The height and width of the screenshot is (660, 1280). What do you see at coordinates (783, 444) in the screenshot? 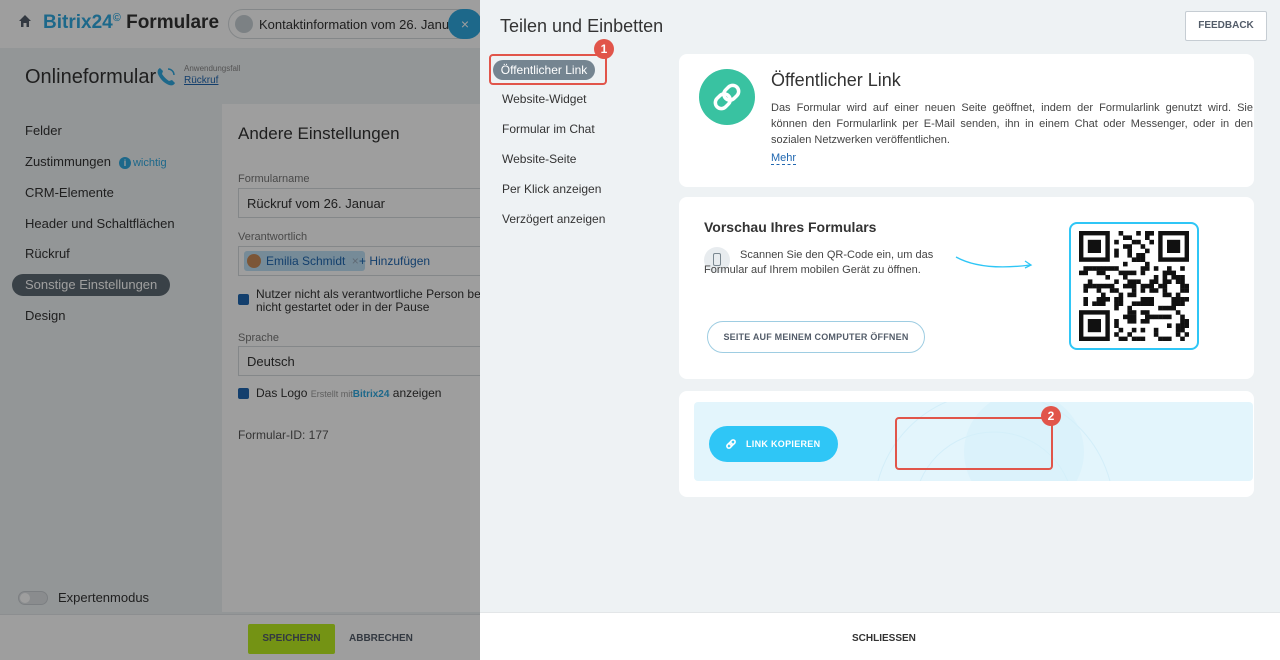
I see `copy-link-label: LINK KOPIEREN` at bounding box center [783, 444].